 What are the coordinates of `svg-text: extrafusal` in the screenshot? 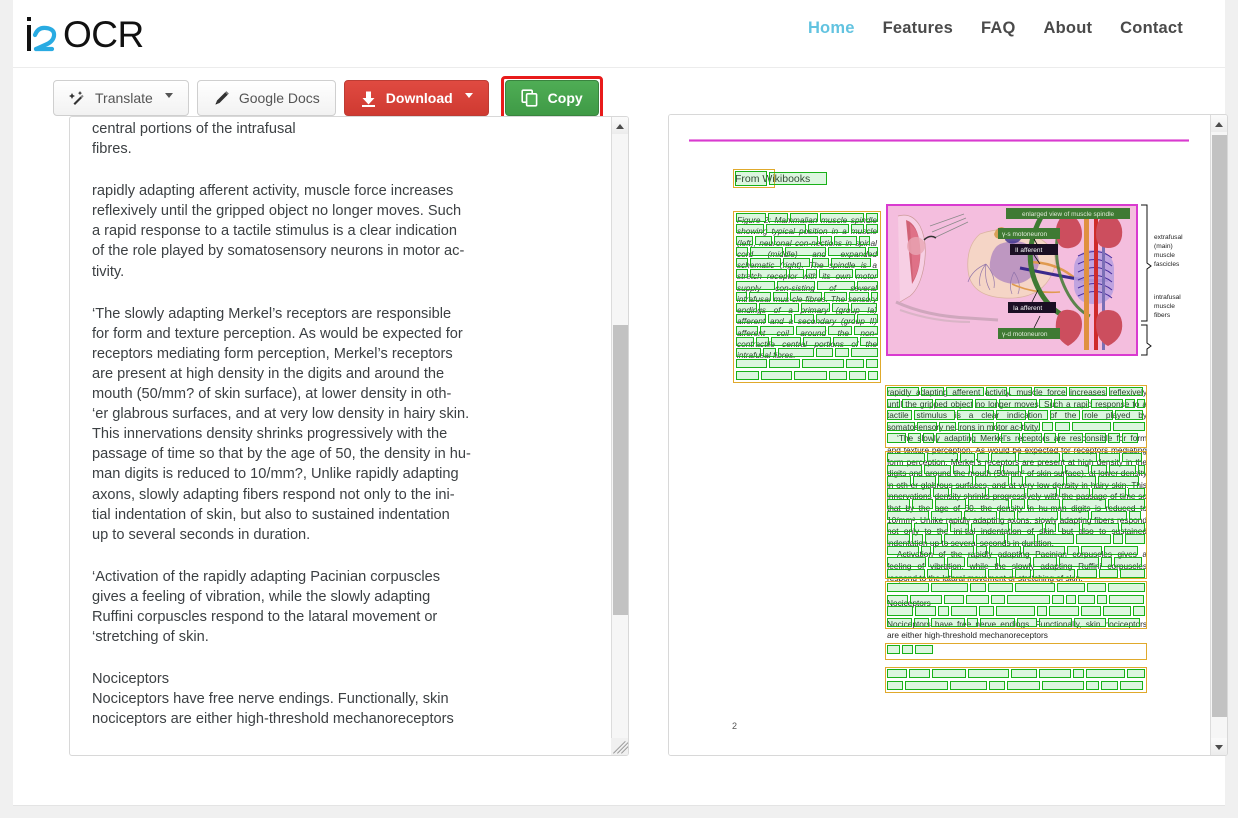 It's located at (1168, 237).